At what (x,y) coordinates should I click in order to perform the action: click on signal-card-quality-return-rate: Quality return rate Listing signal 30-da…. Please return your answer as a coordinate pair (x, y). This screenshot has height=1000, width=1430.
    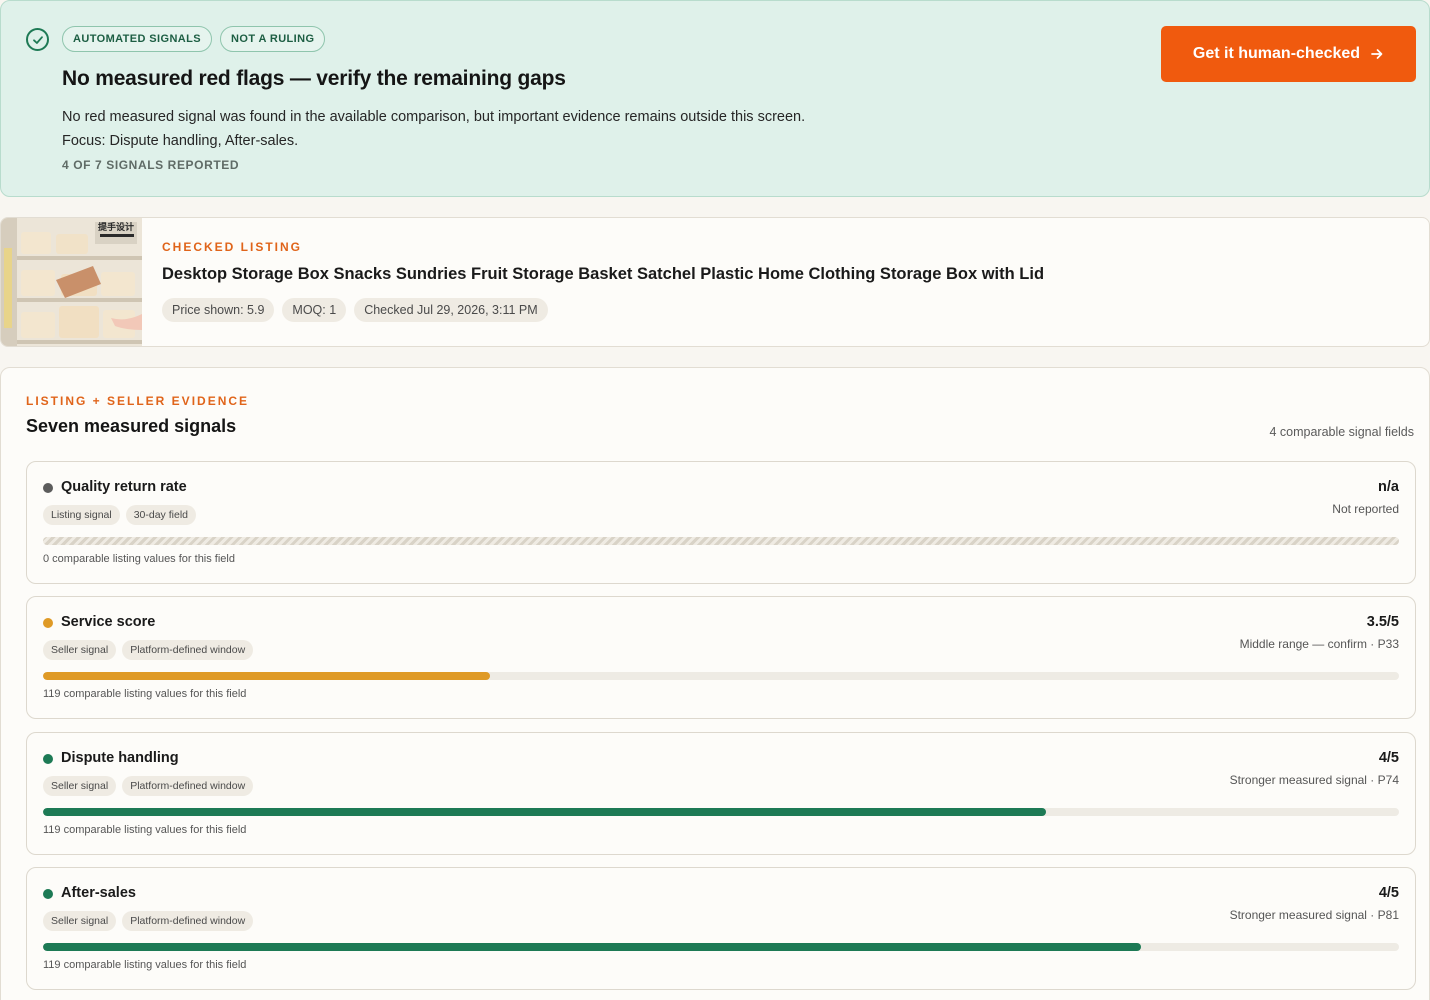
    Looking at the image, I should click on (721, 522).